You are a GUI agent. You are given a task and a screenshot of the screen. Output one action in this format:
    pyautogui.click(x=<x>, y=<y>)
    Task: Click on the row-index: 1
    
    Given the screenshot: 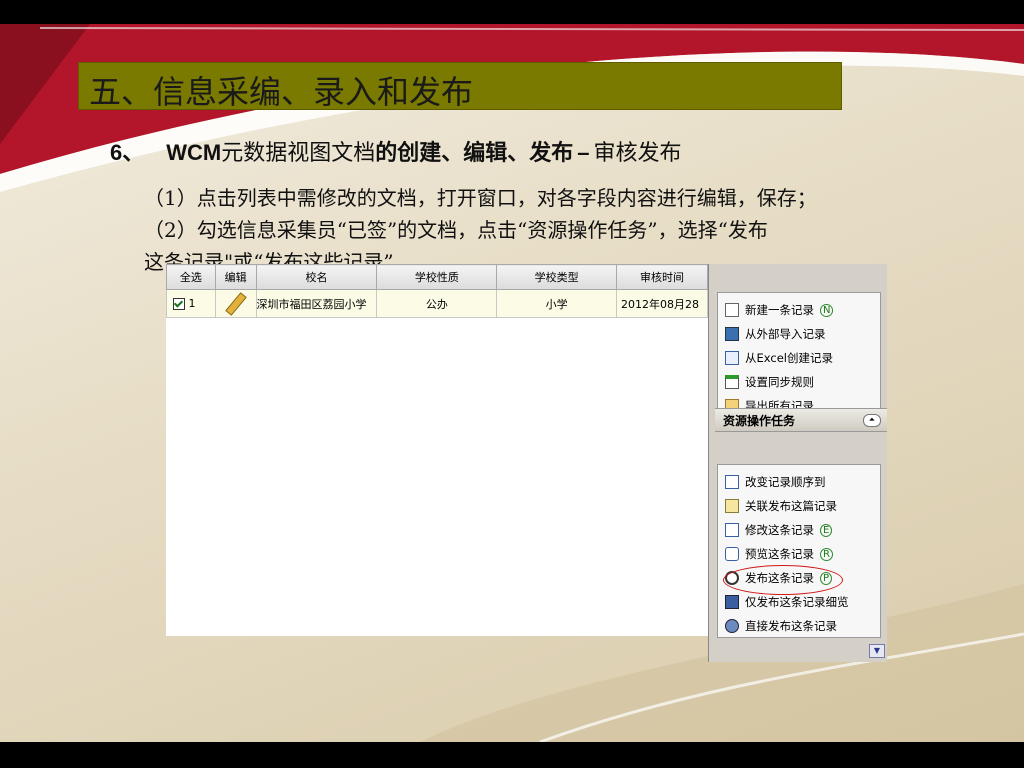 What is the action you would take?
    pyautogui.click(x=192, y=303)
    